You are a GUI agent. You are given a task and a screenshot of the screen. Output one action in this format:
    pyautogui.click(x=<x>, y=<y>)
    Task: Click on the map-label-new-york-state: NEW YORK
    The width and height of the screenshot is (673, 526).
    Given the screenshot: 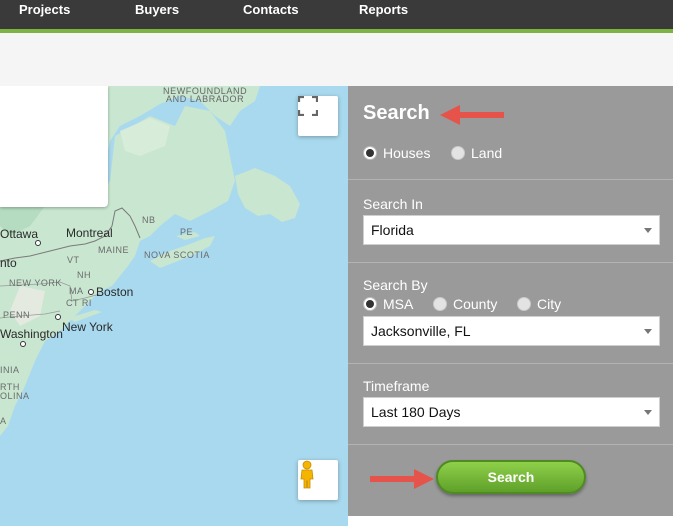 What is the action you would take?
    pyautogui.click(x=35, y=283)
    